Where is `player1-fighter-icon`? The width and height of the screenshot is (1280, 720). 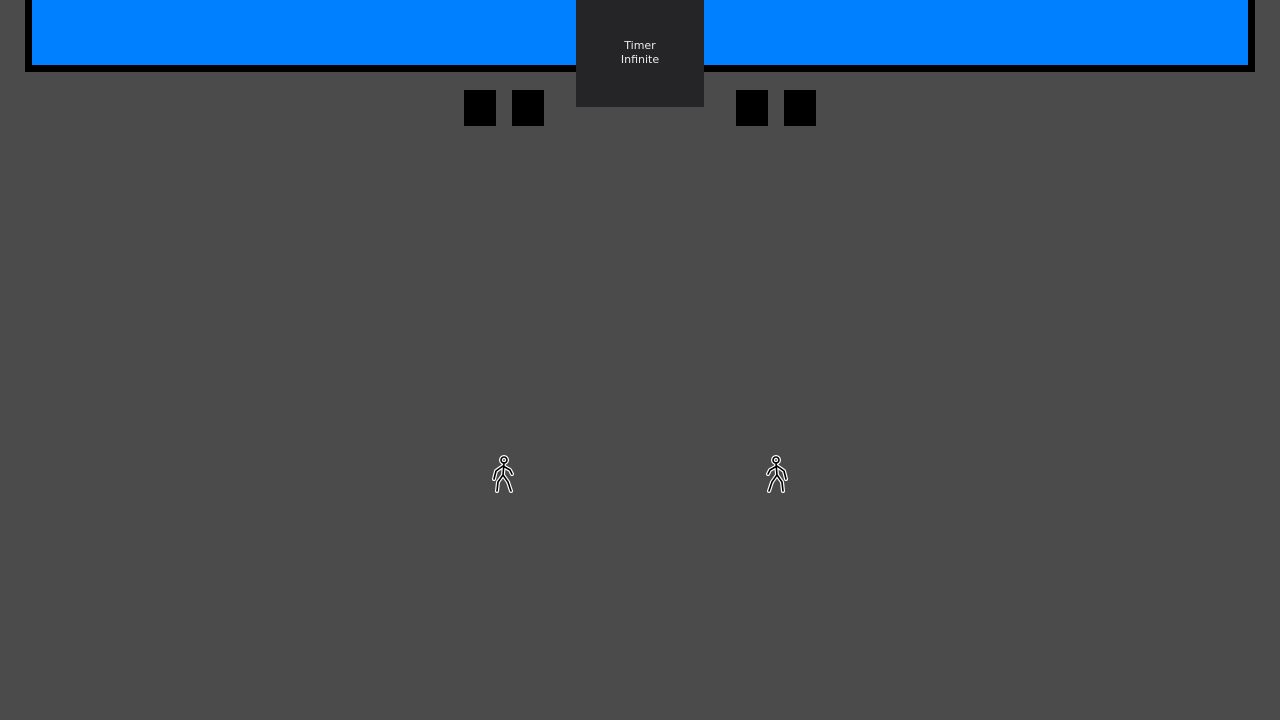 player1-fighter-icon is located at coordinates (504, 475).